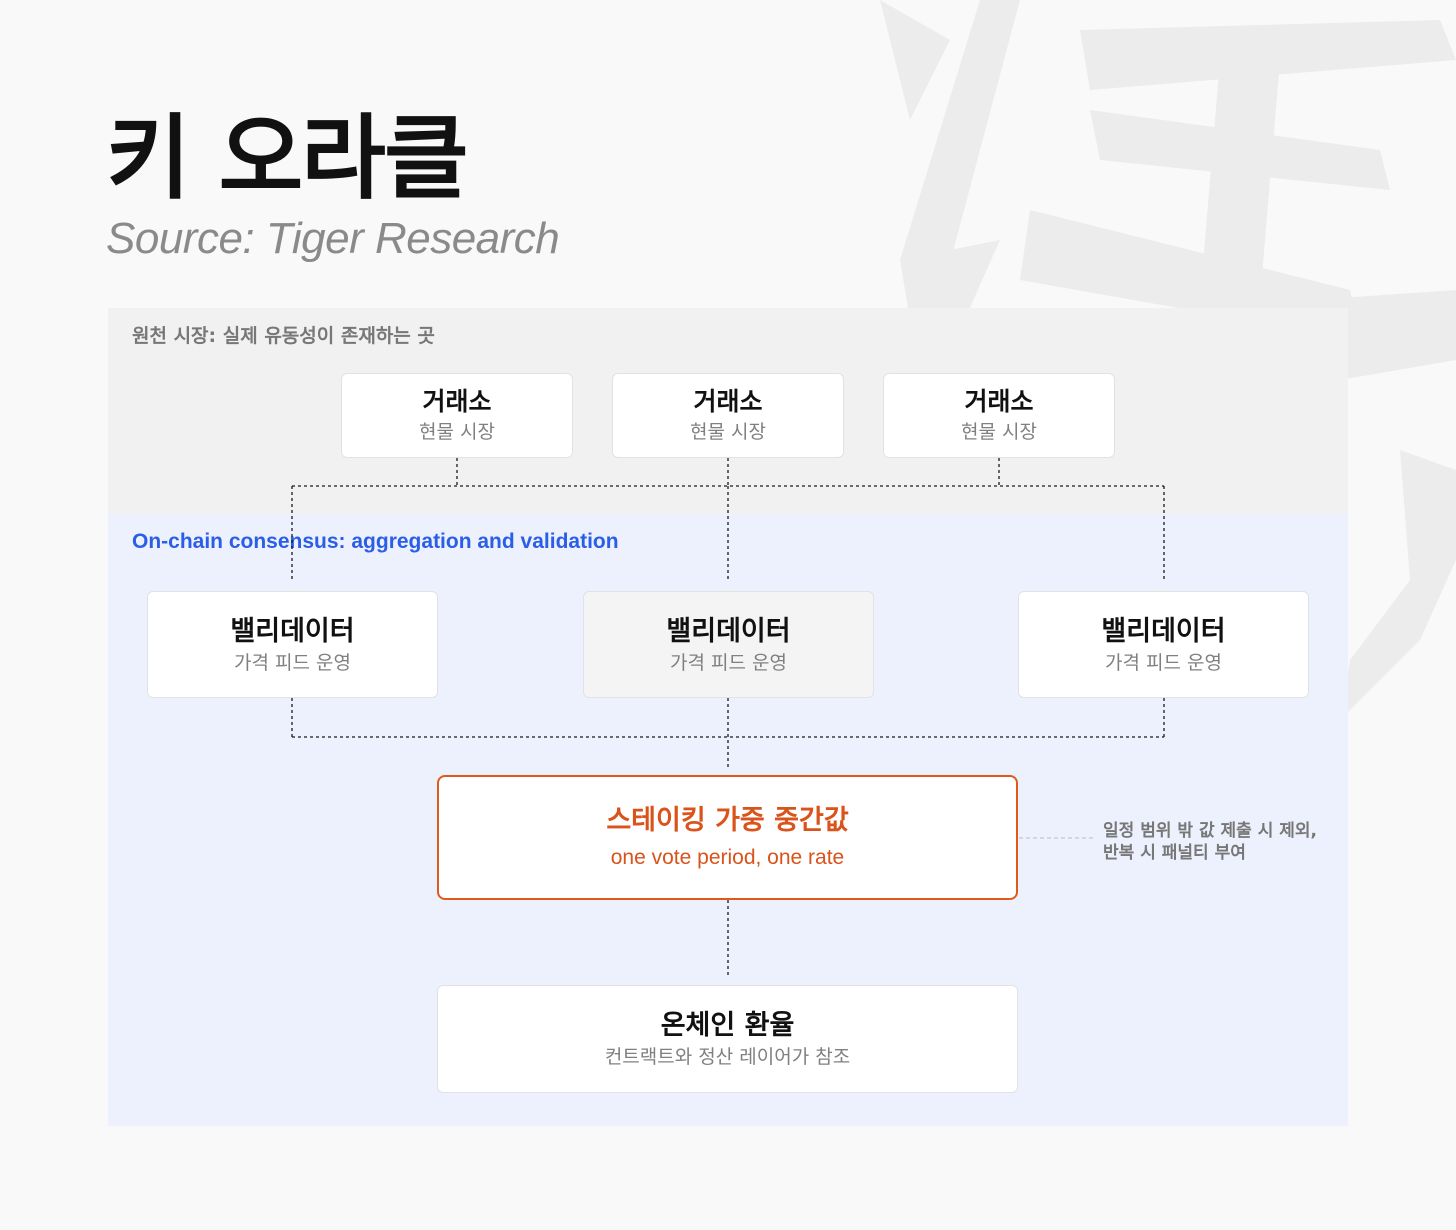 The width and height of the screenshot is (1456, 1230). What do you see at coordinates (1174, 853) in the screenshot?
I see `penalty-note-line: 반복 시 패널티 부여` at bounding box center [1174, 853].